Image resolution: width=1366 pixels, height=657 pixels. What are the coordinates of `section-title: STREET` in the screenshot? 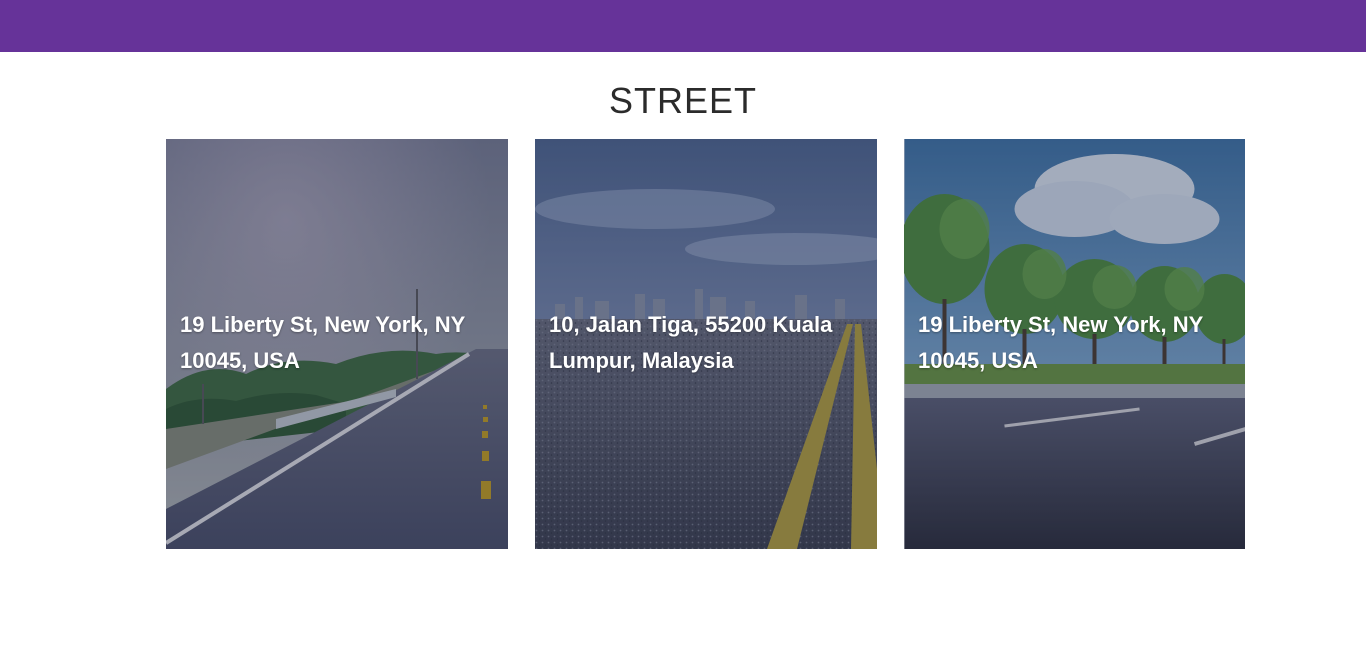 It's located at (682, 100).